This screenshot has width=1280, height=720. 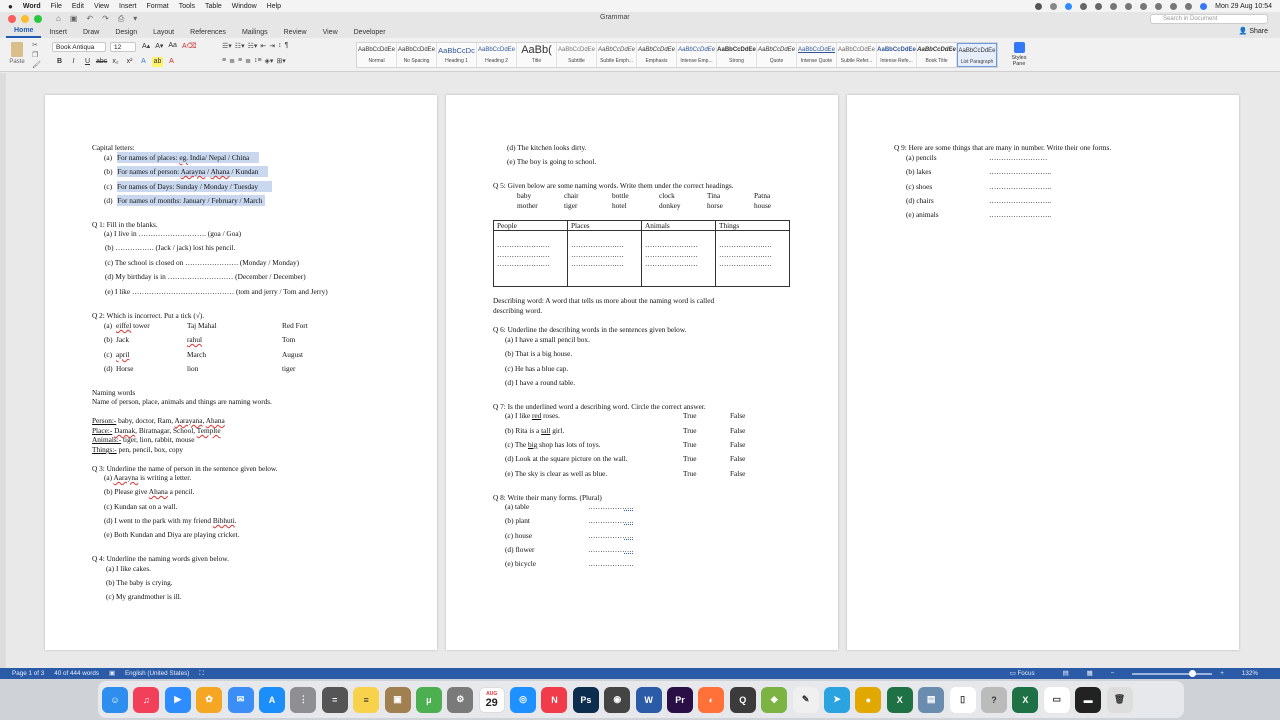 I want to click on show-marks-icon: ¶, so click(x=287, y=46).